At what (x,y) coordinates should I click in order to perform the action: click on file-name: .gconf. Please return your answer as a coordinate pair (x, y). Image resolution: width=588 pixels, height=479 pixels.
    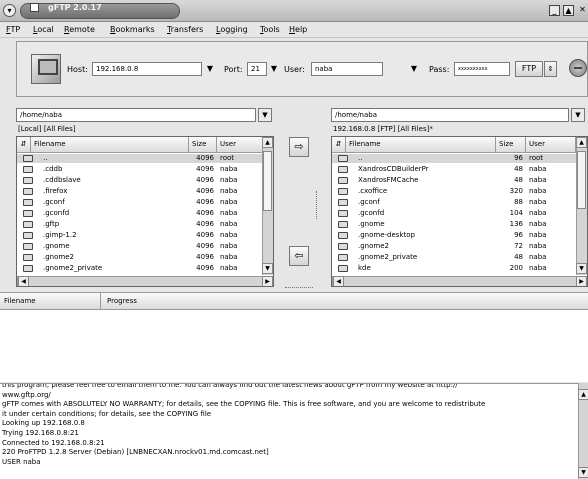
    Looking at the image, I should click on (369, 202).